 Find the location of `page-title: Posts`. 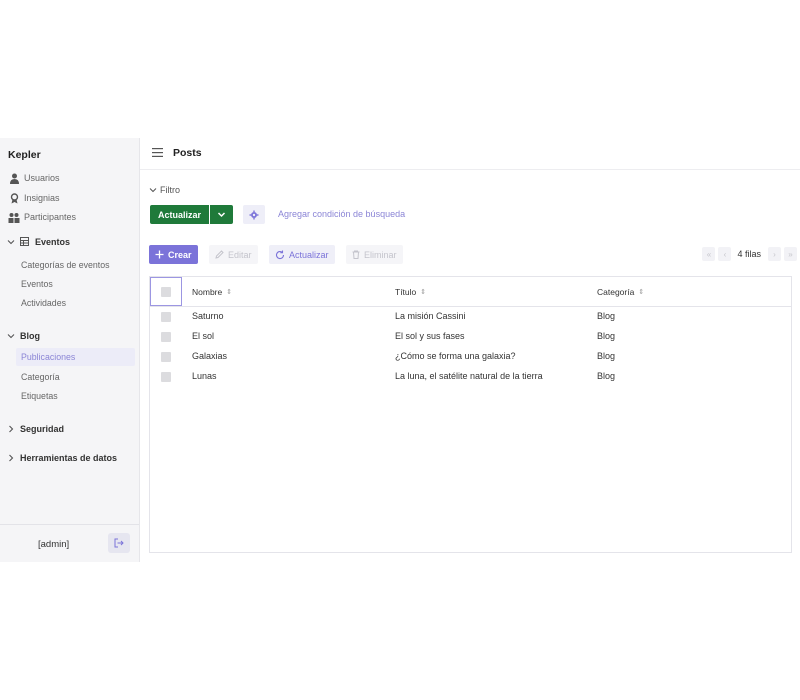

page-title: Posts is located at coordinates (187, 153).